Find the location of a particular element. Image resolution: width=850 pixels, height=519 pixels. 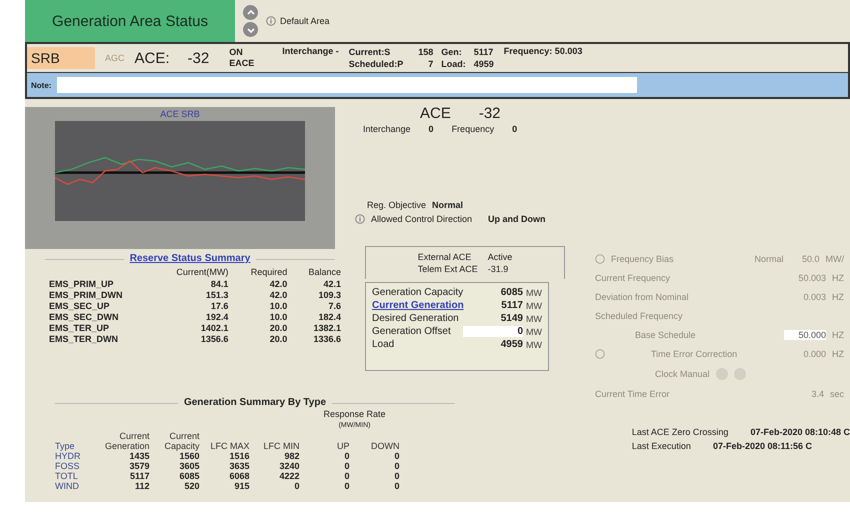

telem-ace-label: Telem Ext ACE is located at coordinates (448, 269).